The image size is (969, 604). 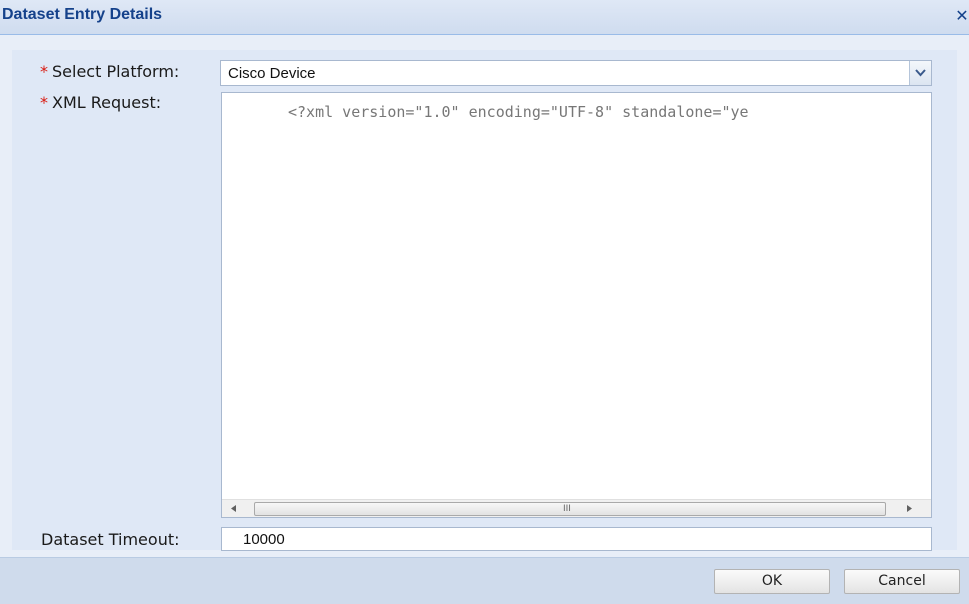 I want to click on scrollbar-grip: III, so click(x=567, y=509).